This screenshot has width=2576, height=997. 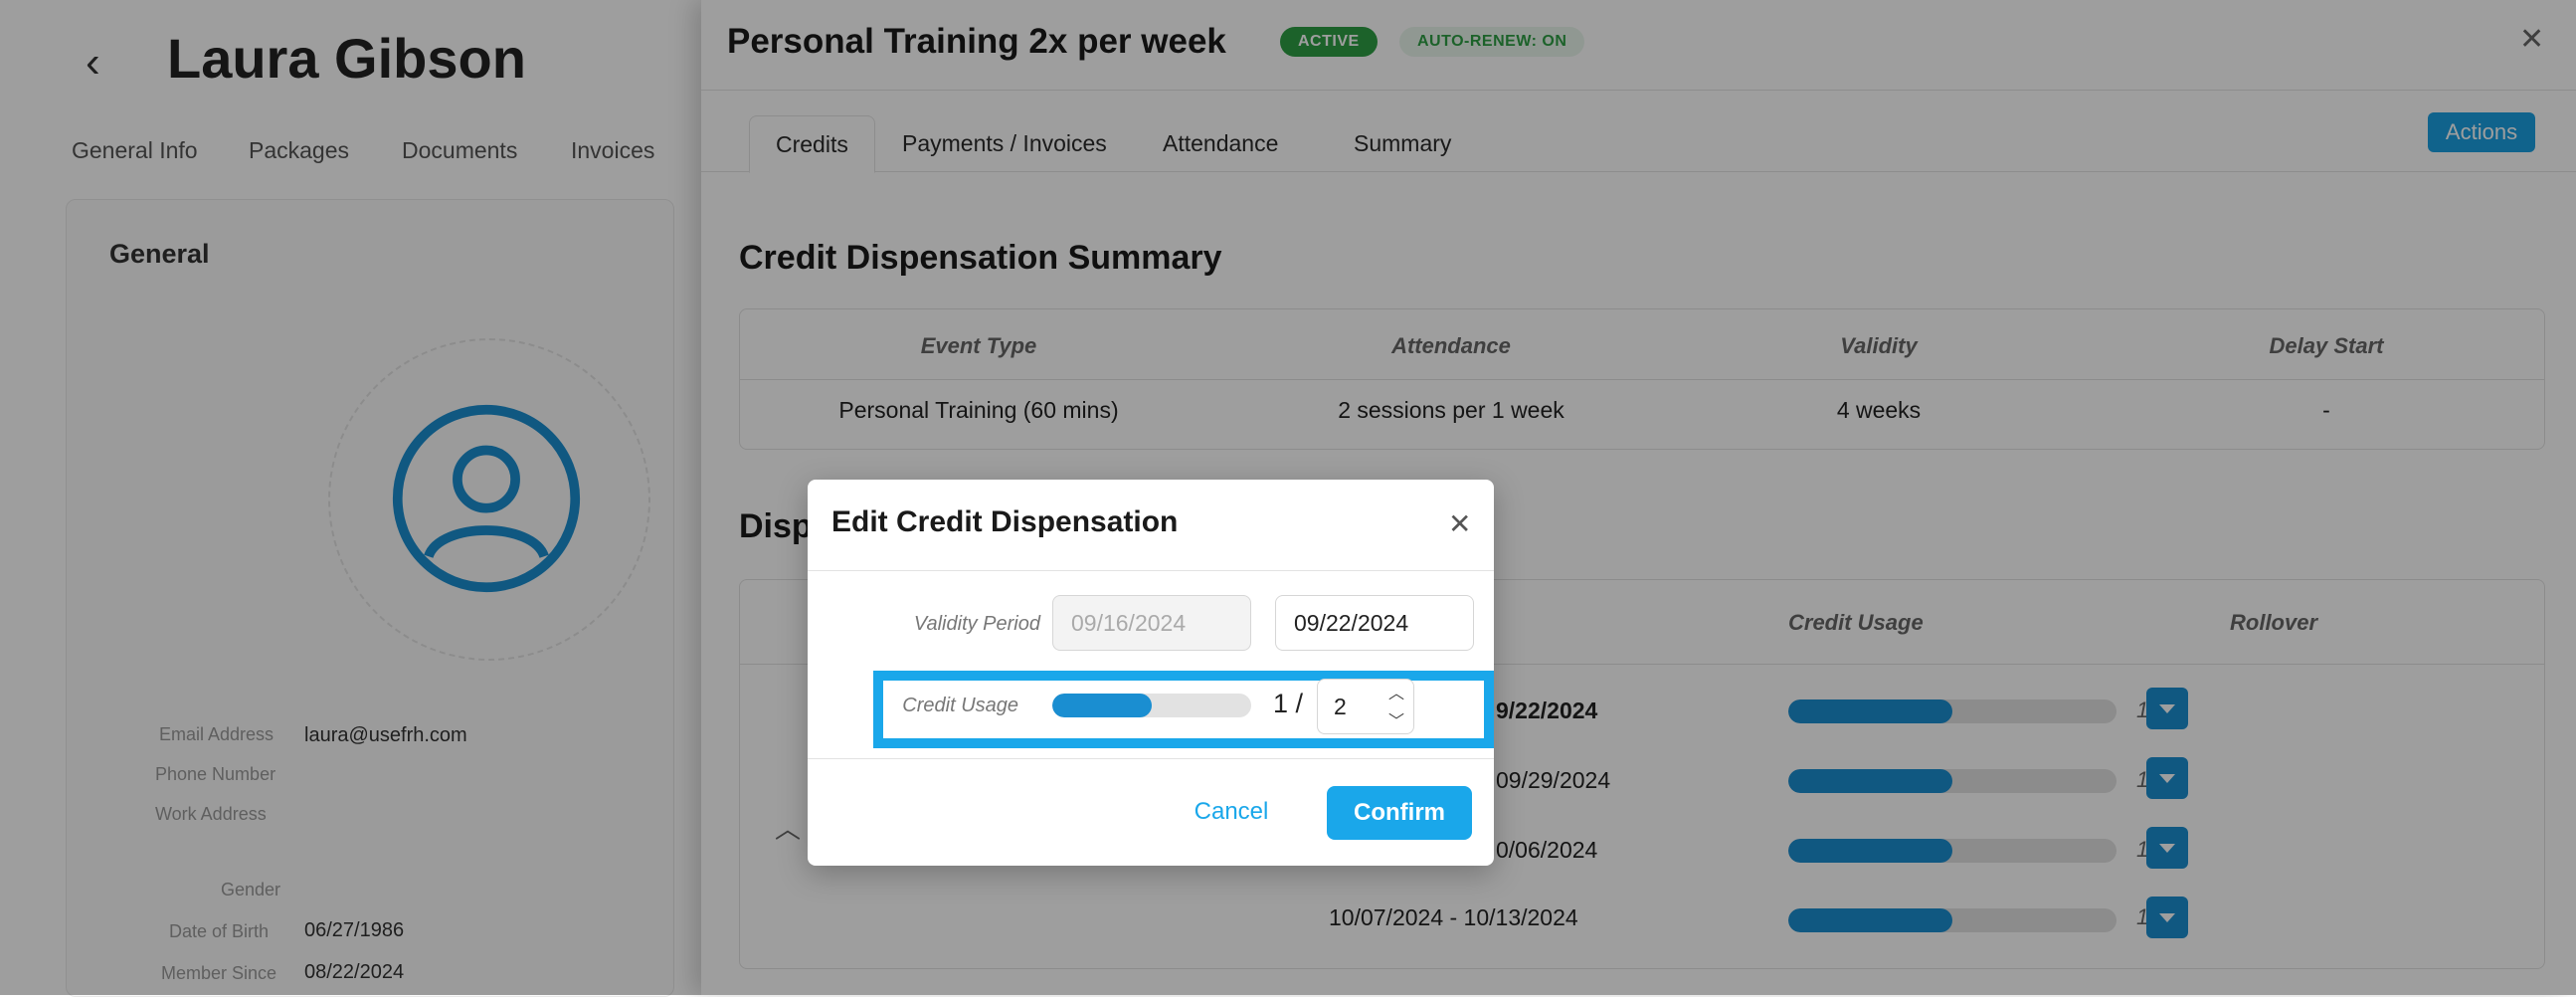 What do you see at coordinates (1399, 813) in the screenshot?
I see `confirm-button: Confirm` at bounding box center [1399, 813].